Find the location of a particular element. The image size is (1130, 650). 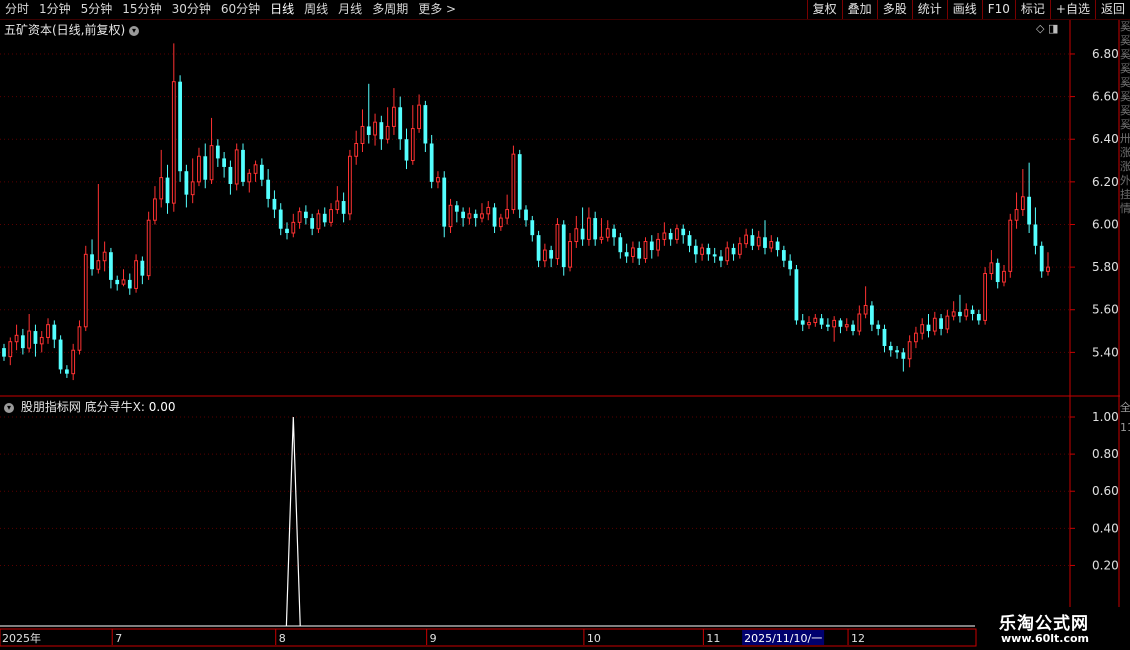

indicator-tick-label-4: 1.00 is located at coordinates (1105, 417).